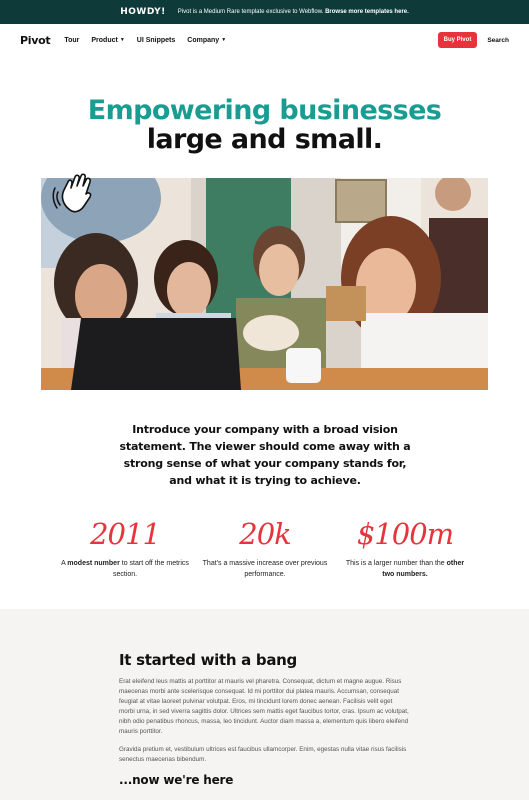 The width and height of the screenshot is (529, 800). I want to click on hero-title-line2: large and small., so click(264, 139).